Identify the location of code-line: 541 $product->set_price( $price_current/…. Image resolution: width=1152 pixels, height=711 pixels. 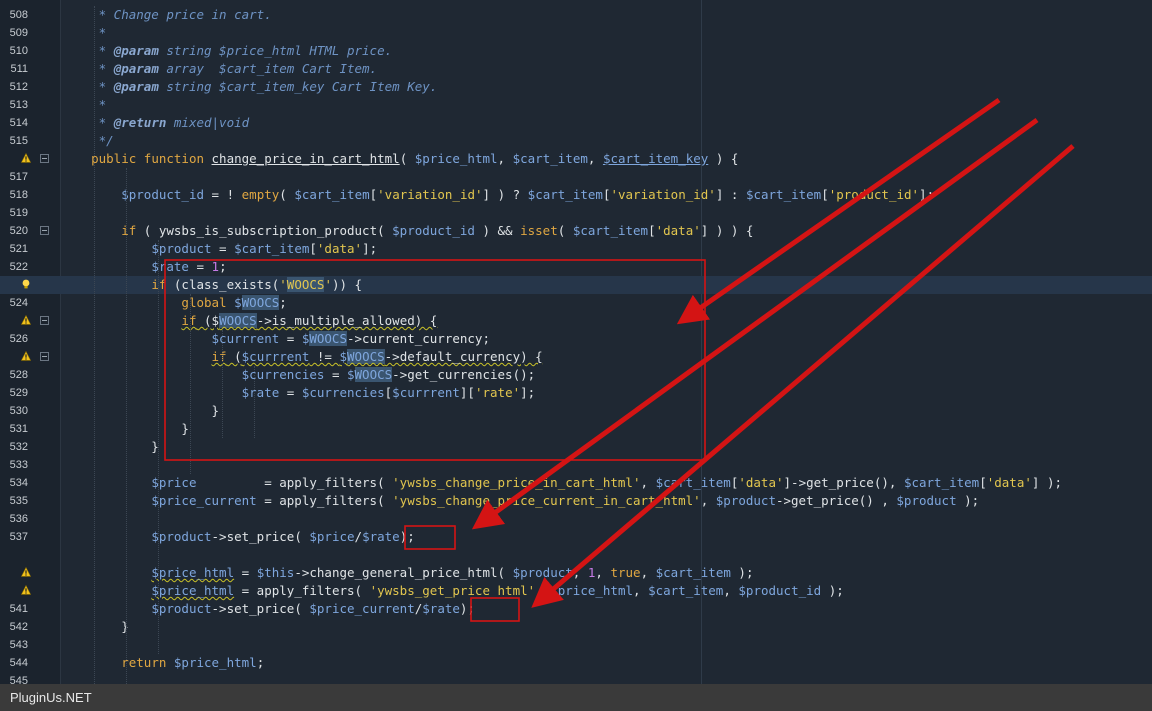
(576, 609).